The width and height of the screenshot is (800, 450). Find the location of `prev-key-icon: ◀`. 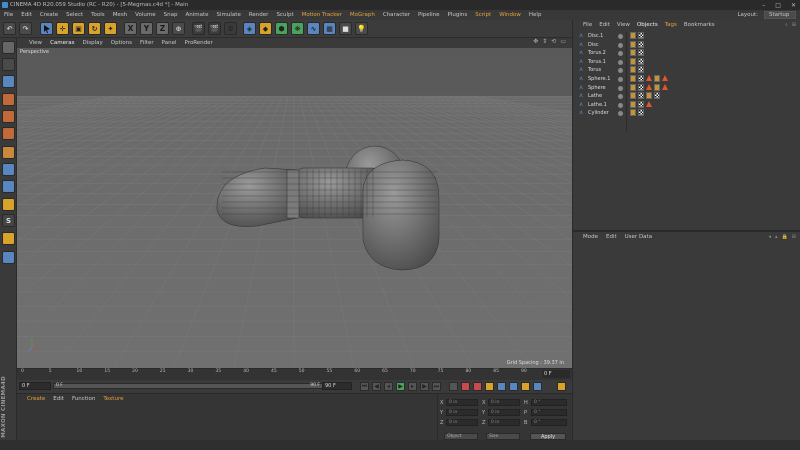

prev-key-icon: ◀ is located at coordinates (376, 386).